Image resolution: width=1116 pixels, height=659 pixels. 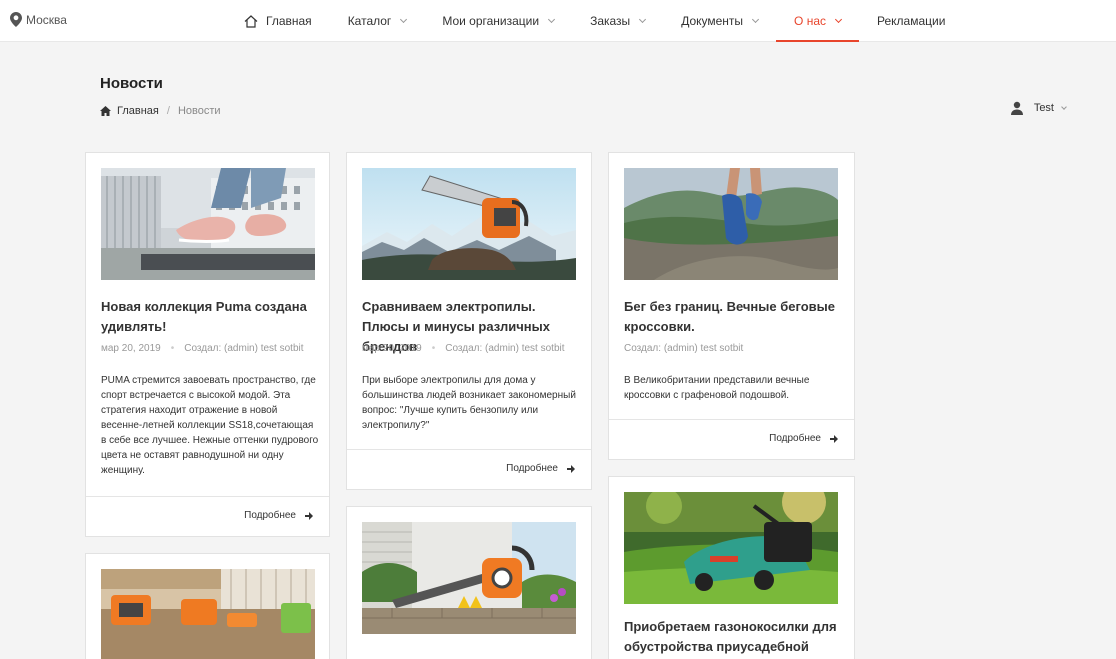 I want to click on nav-item-catalog: Каталог, so click(x=377, y=21).